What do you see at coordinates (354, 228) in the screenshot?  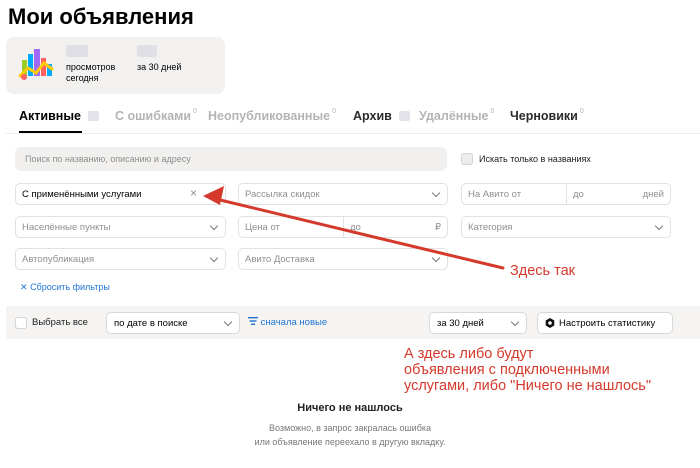 I see `annotation-arrow` at bounding box center [354, 228].